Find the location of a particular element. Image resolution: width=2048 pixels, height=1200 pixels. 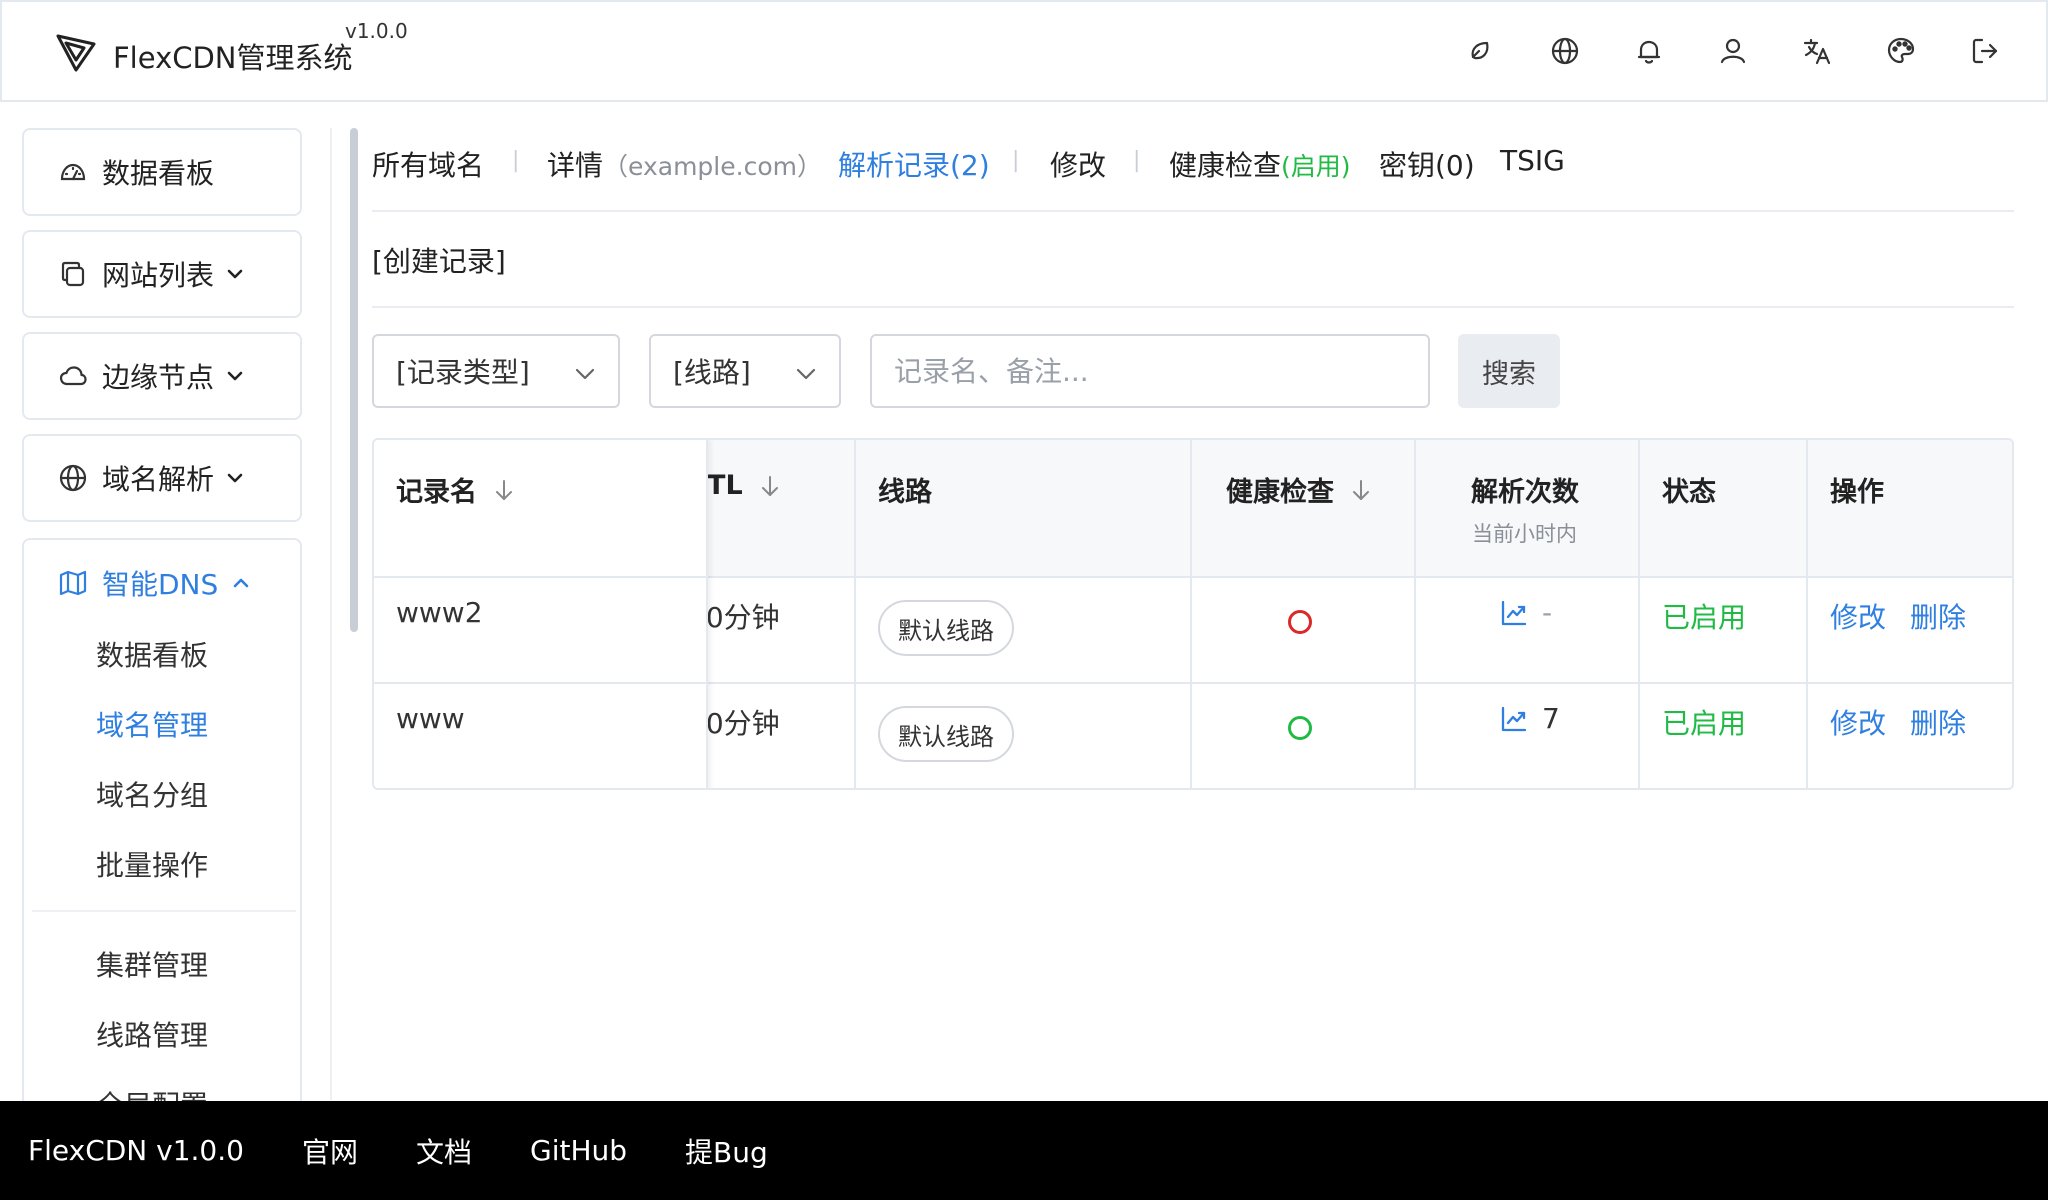

copy-icon is located at coordinates (73, 274).